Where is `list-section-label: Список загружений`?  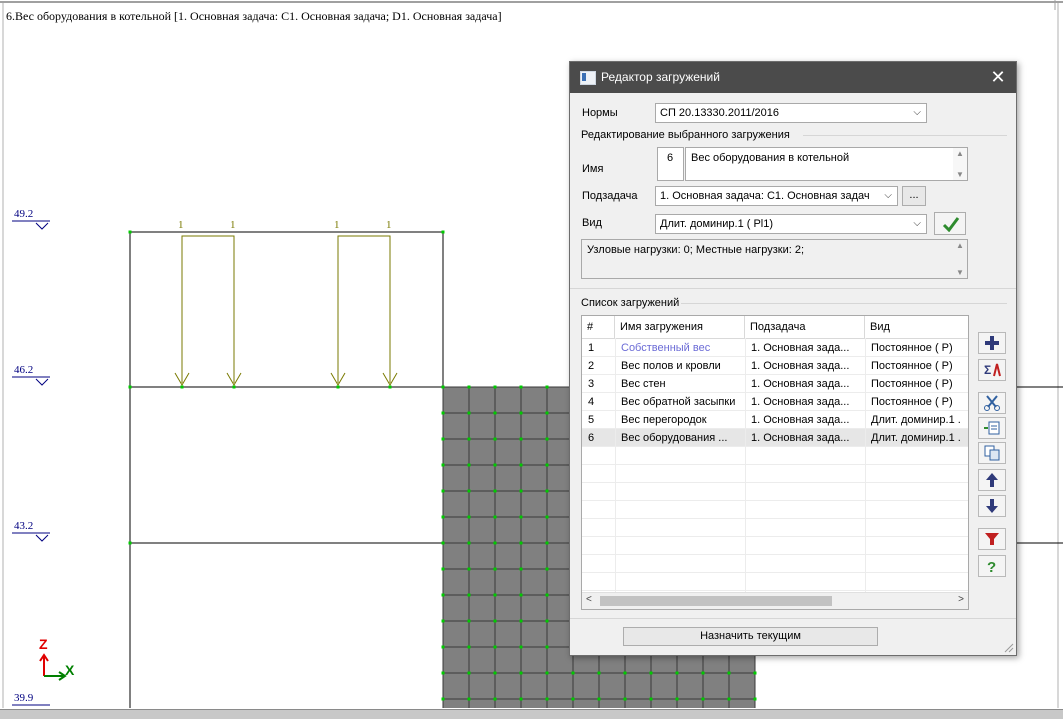
list-section-label: Список загружений is located at coordinates (630, 303).